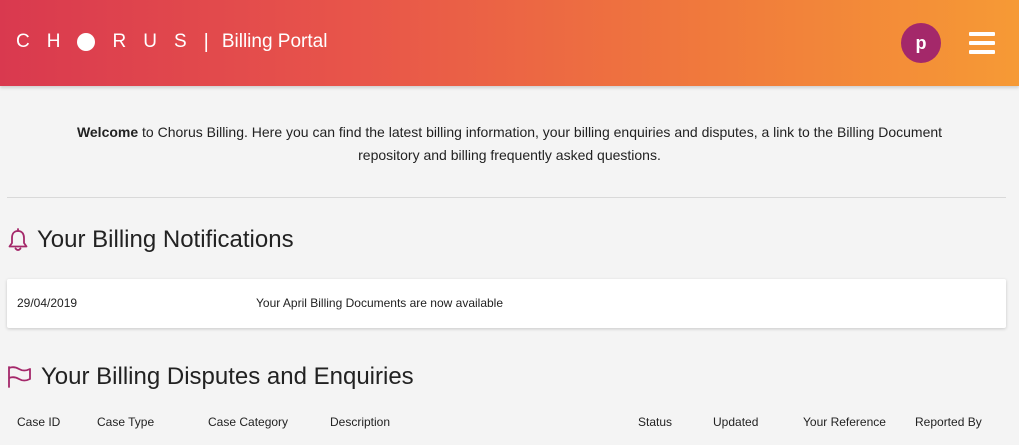 Image resolution: width=1019 pixels, height=445 pixels. I want to click on column-case-category: Case Category, so click(248, 422).